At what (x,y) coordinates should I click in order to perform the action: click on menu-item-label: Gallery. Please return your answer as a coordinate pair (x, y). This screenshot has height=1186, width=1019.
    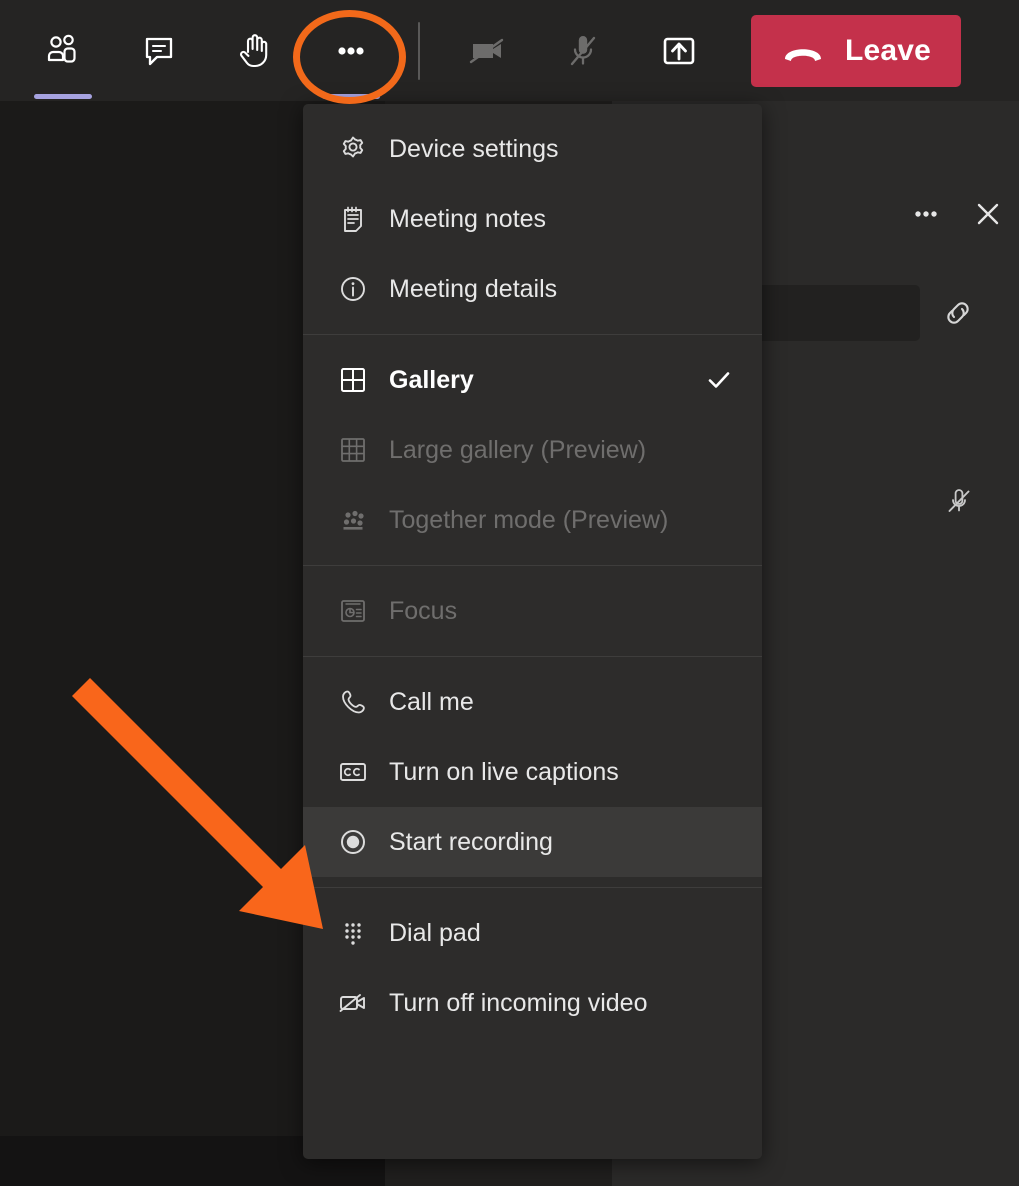
    Looking at the image, I should click on (431, 379).